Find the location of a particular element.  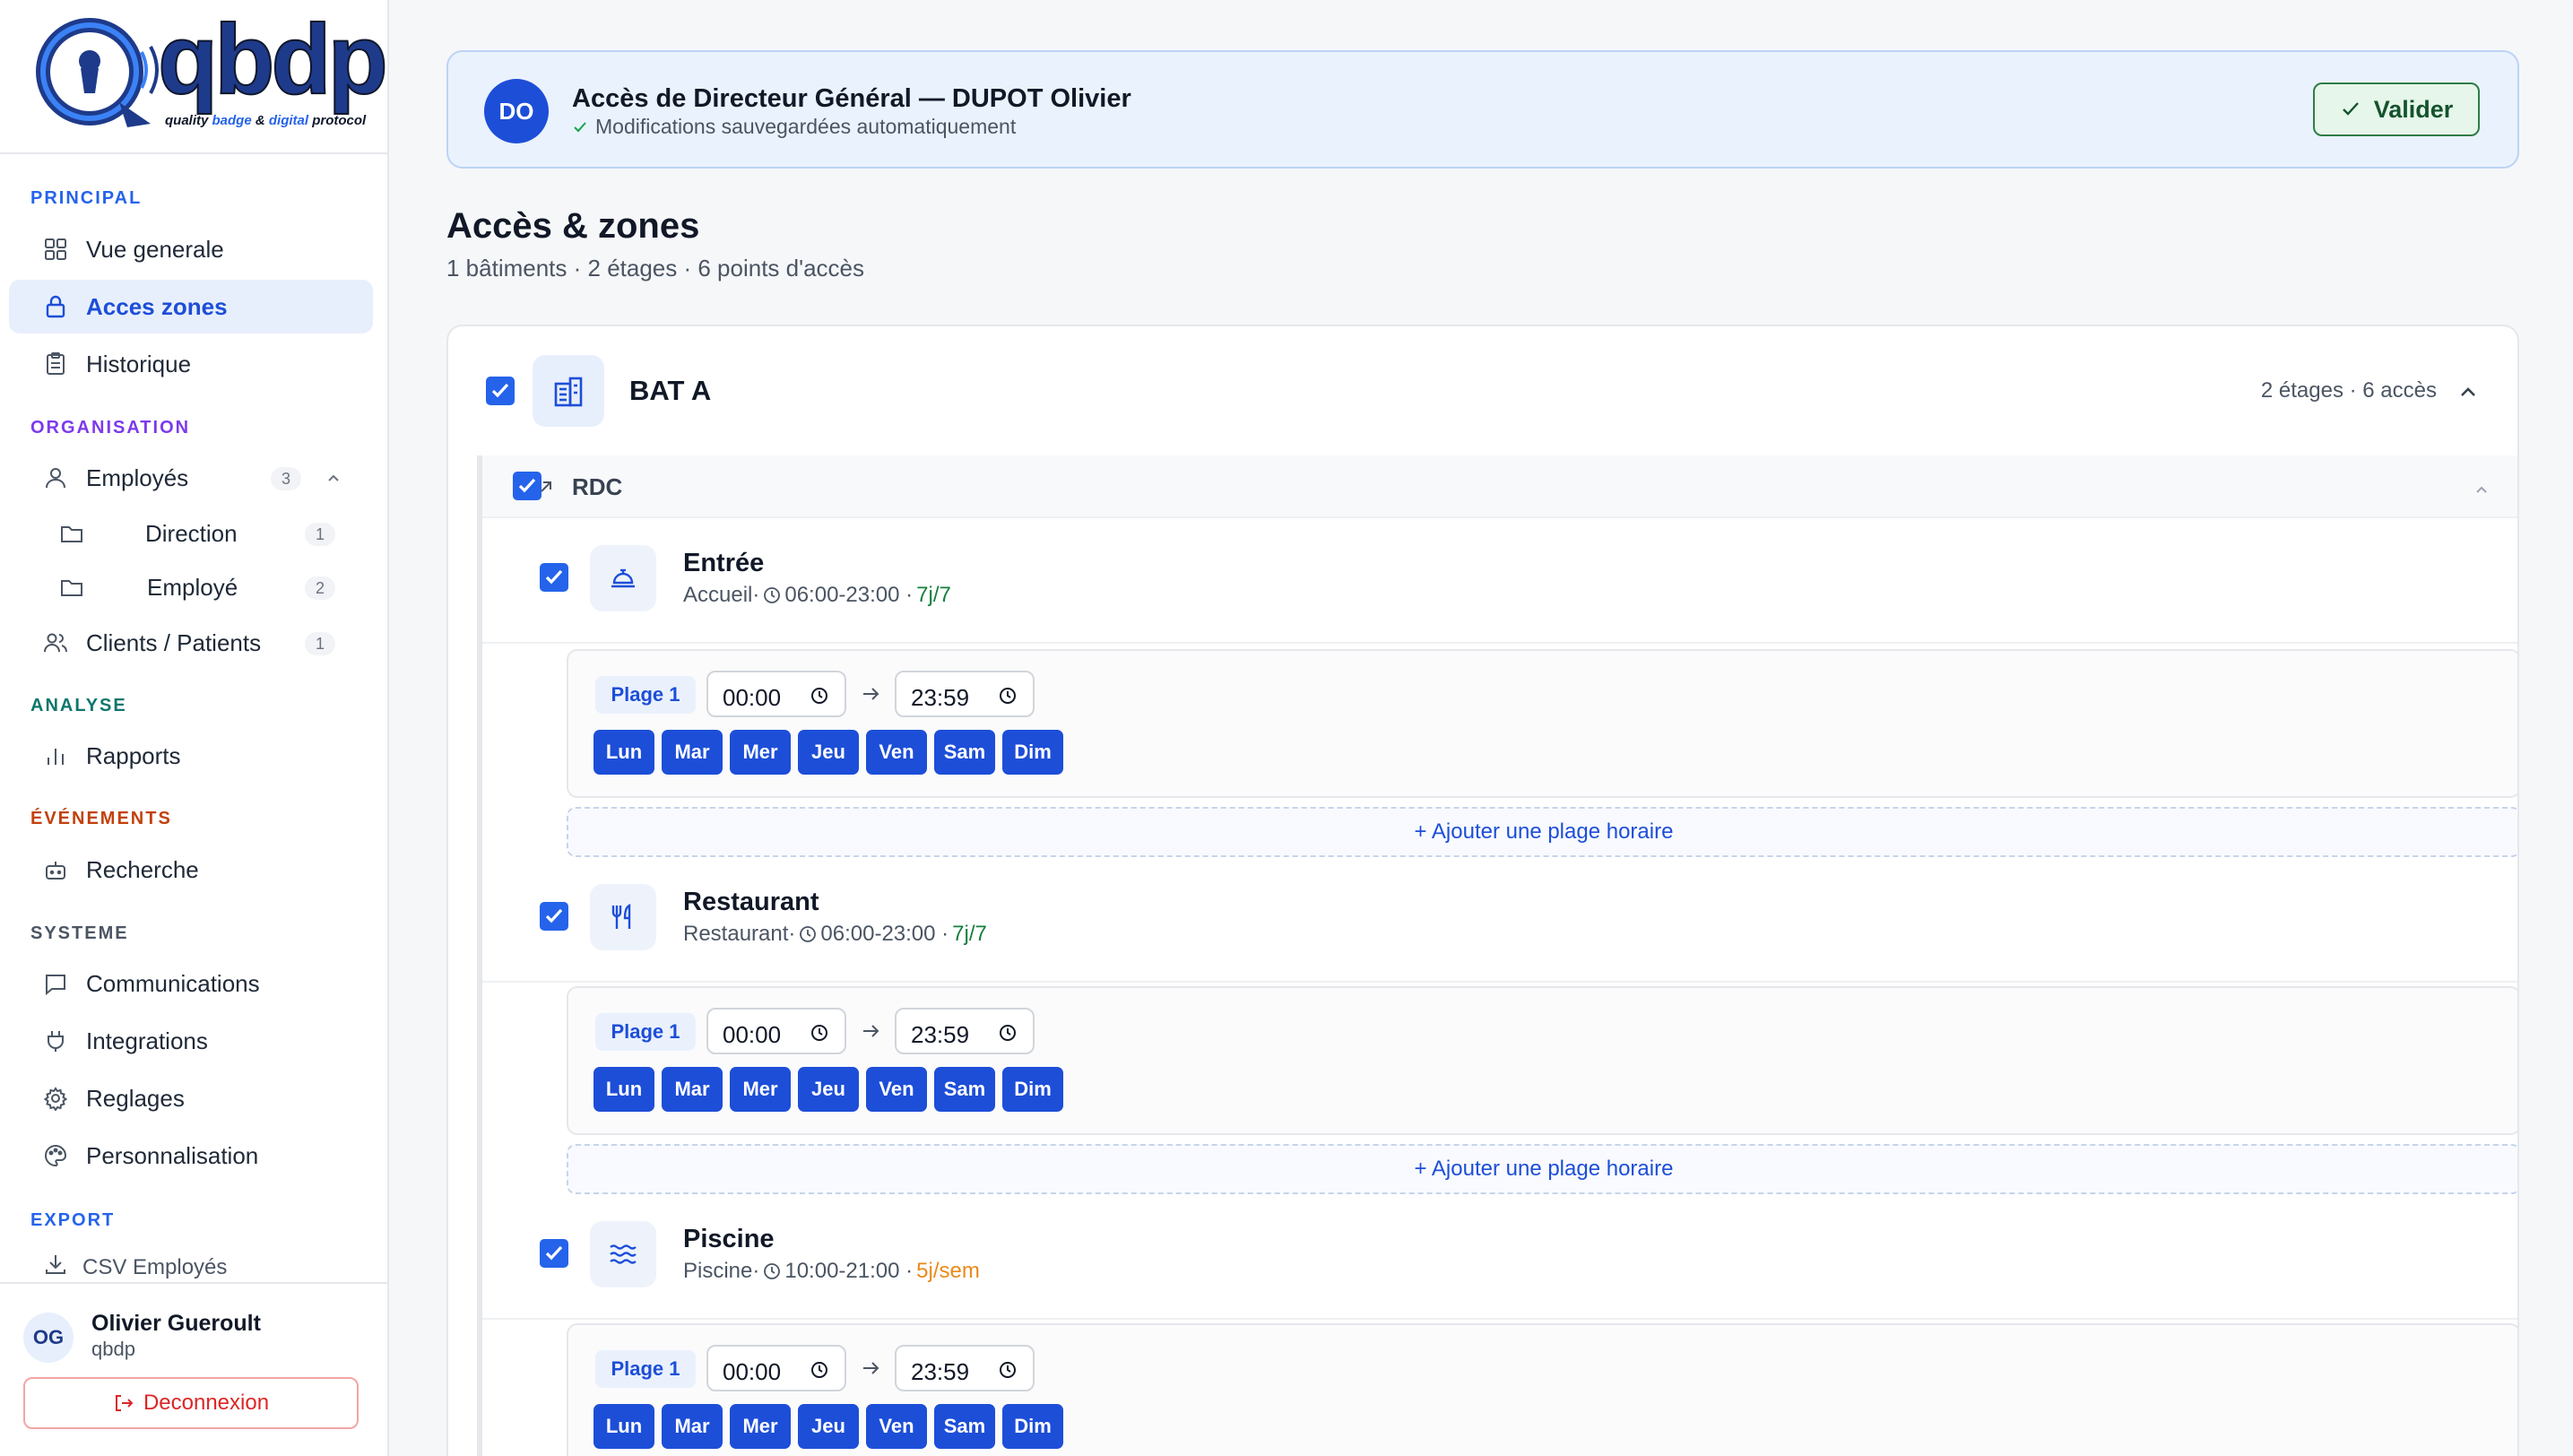

sidebar-item-label: CSV Employés is located at coordinates (155, 1267).